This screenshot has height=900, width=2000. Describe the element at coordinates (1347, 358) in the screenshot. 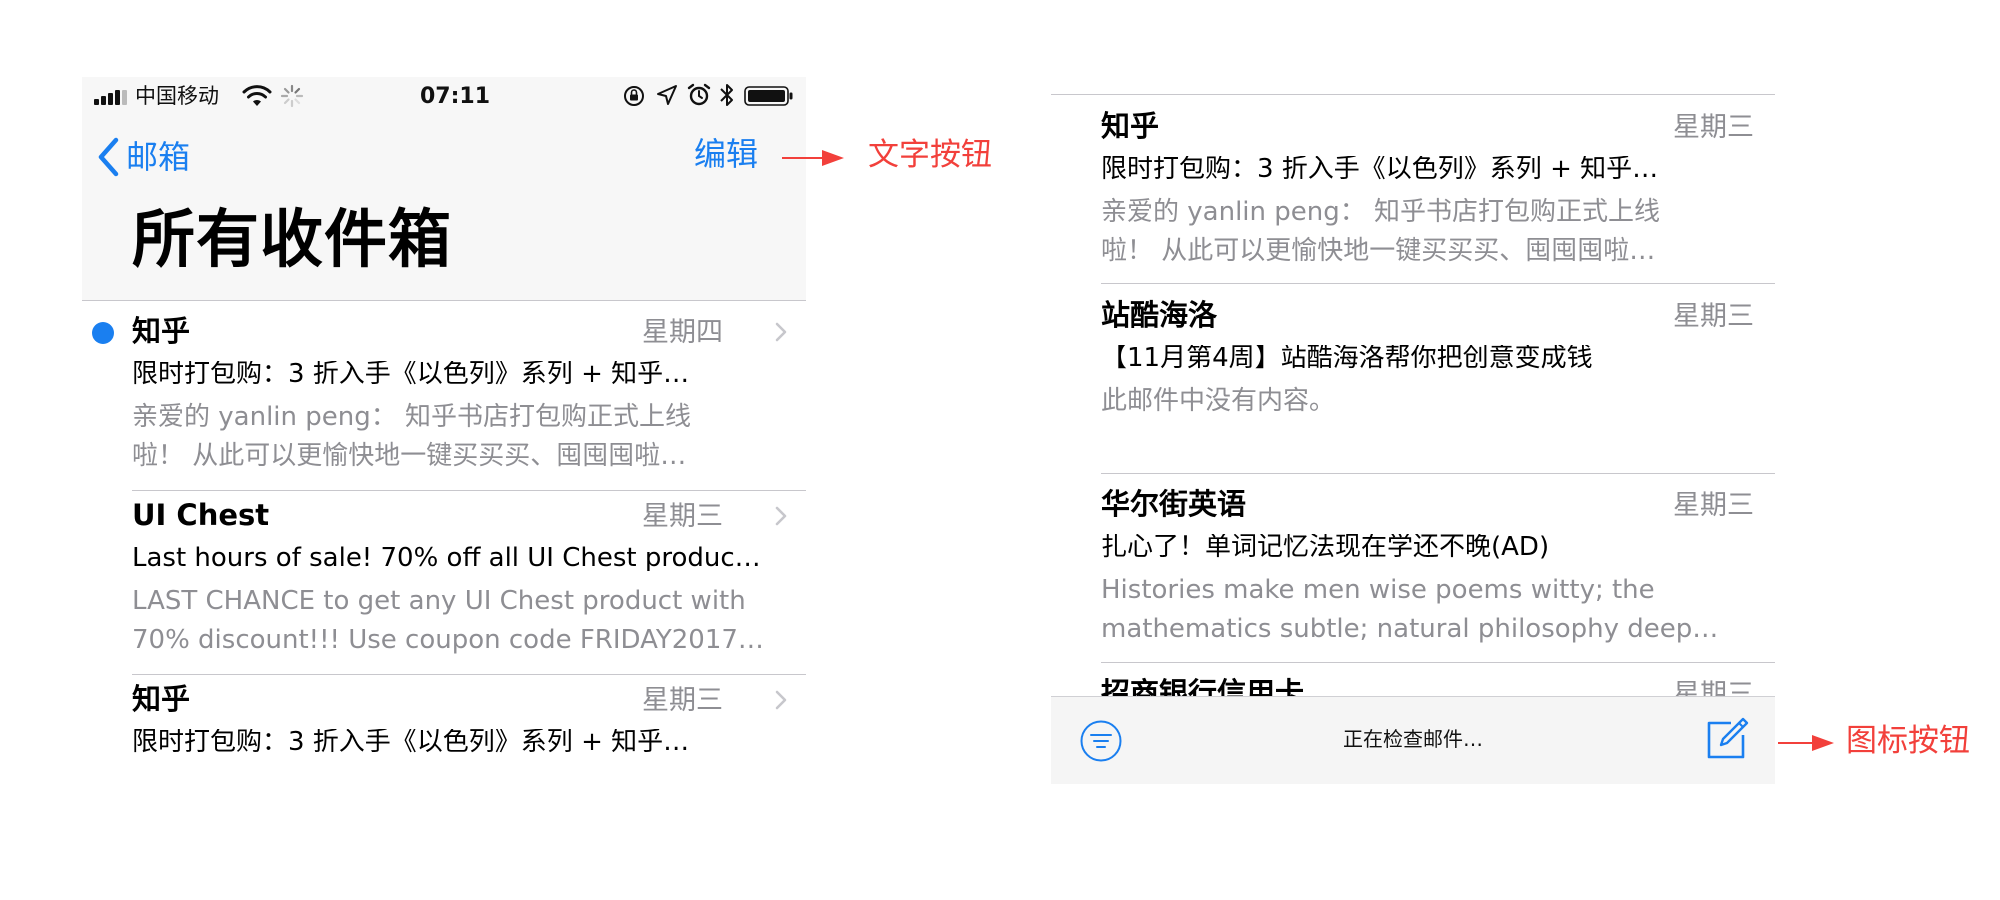

I see `mail-subject: 【11月第4周】站酷海洛帮你把创意变成钱` at that location.